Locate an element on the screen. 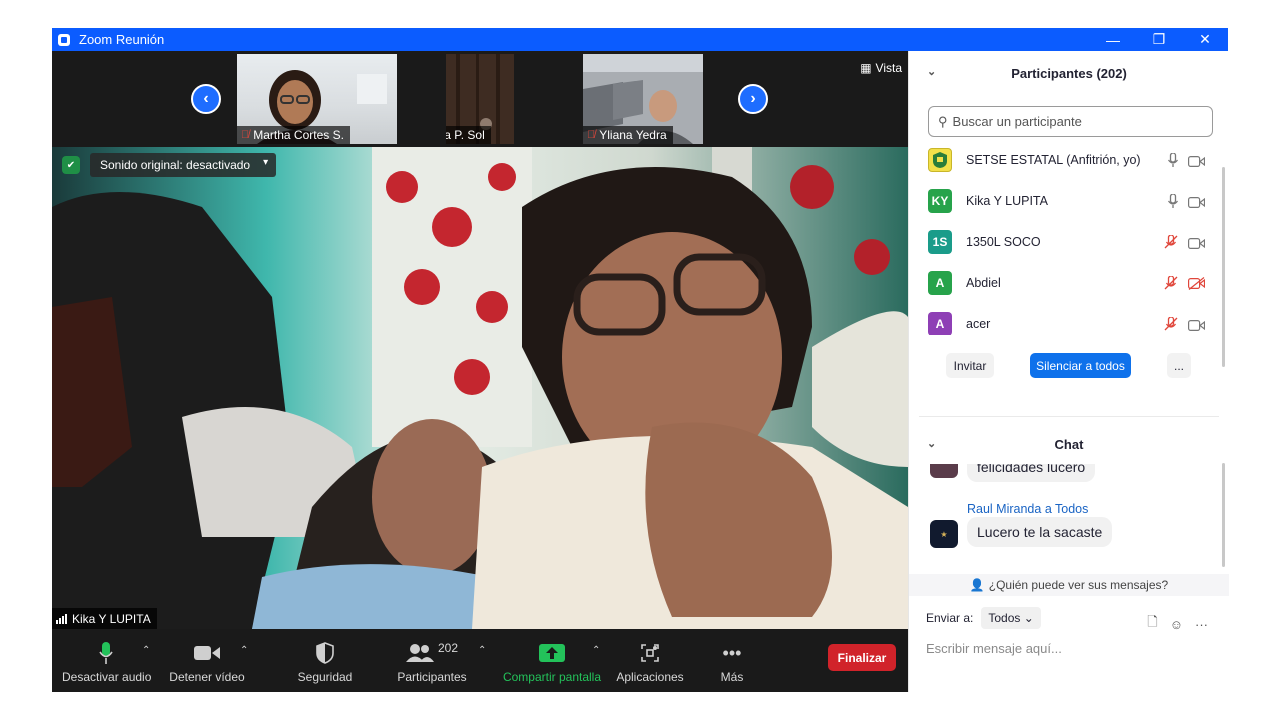 Image resolution: width=1280 pixels, height=720 pixels. participants-header: ⌄ Participantes (202) is located at coordinates (1069, 73).